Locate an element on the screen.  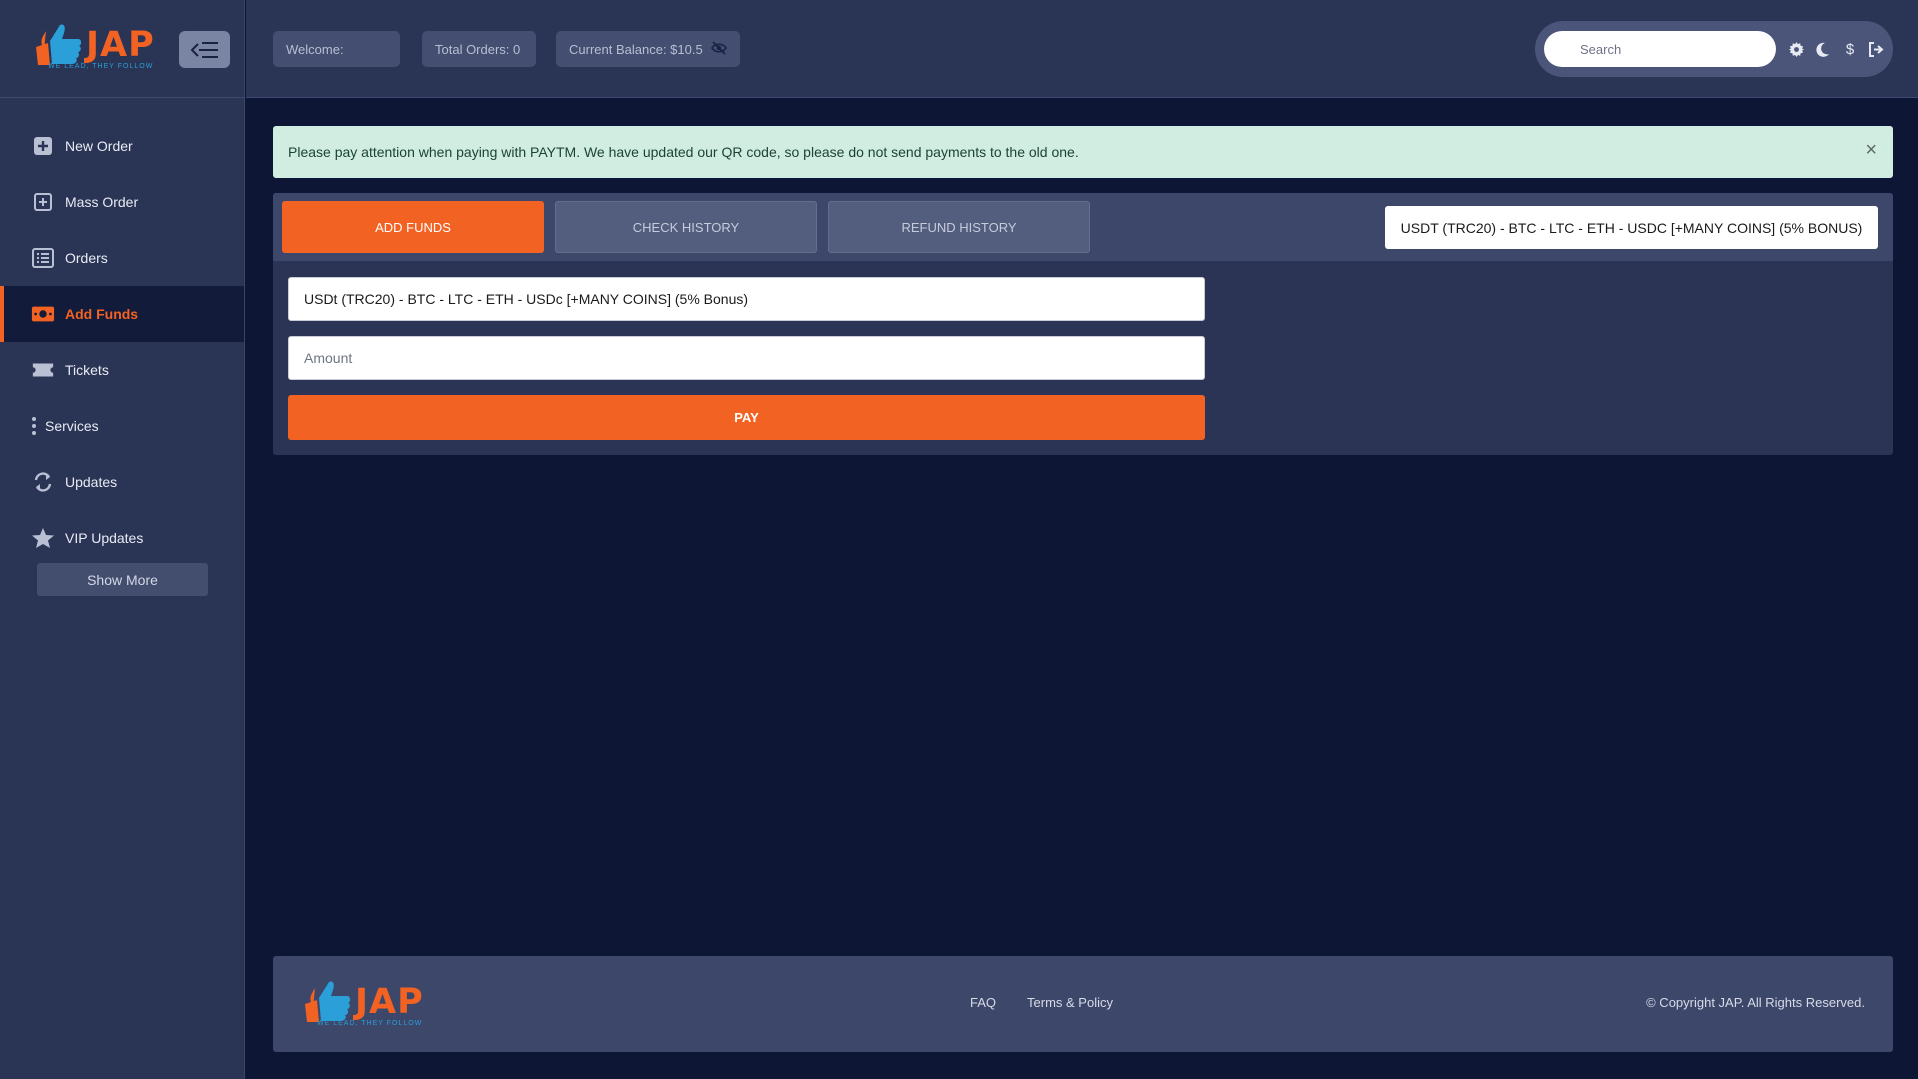
sidebar-item-label: Orders is located at coordinates (86, 258).